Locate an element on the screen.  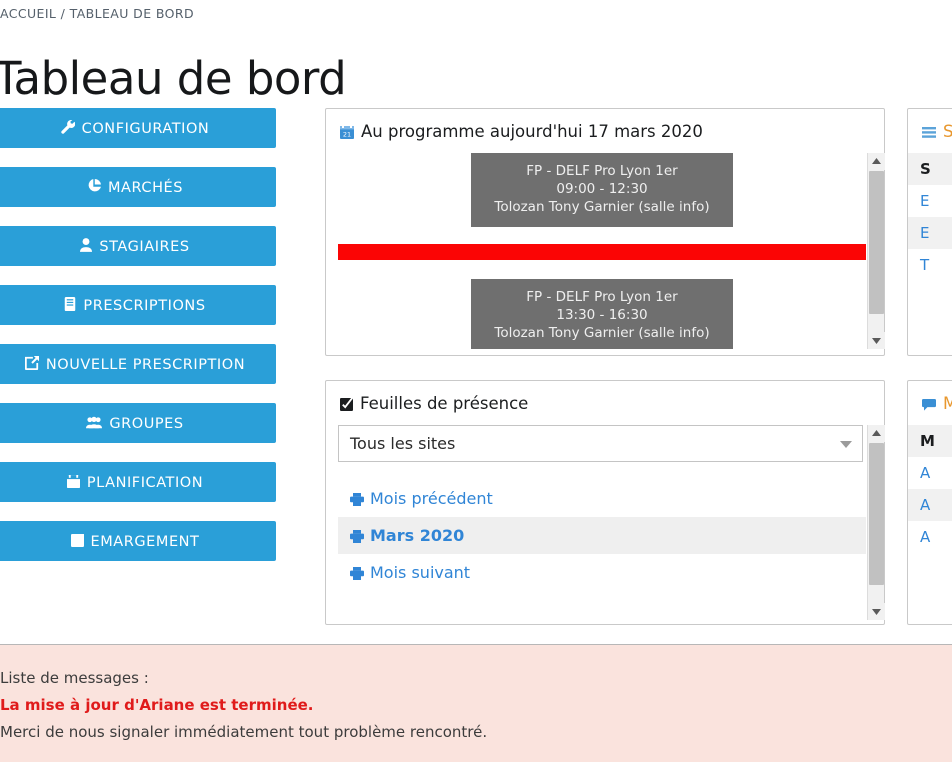
calendar-icon is located at coordinates (73, 481).